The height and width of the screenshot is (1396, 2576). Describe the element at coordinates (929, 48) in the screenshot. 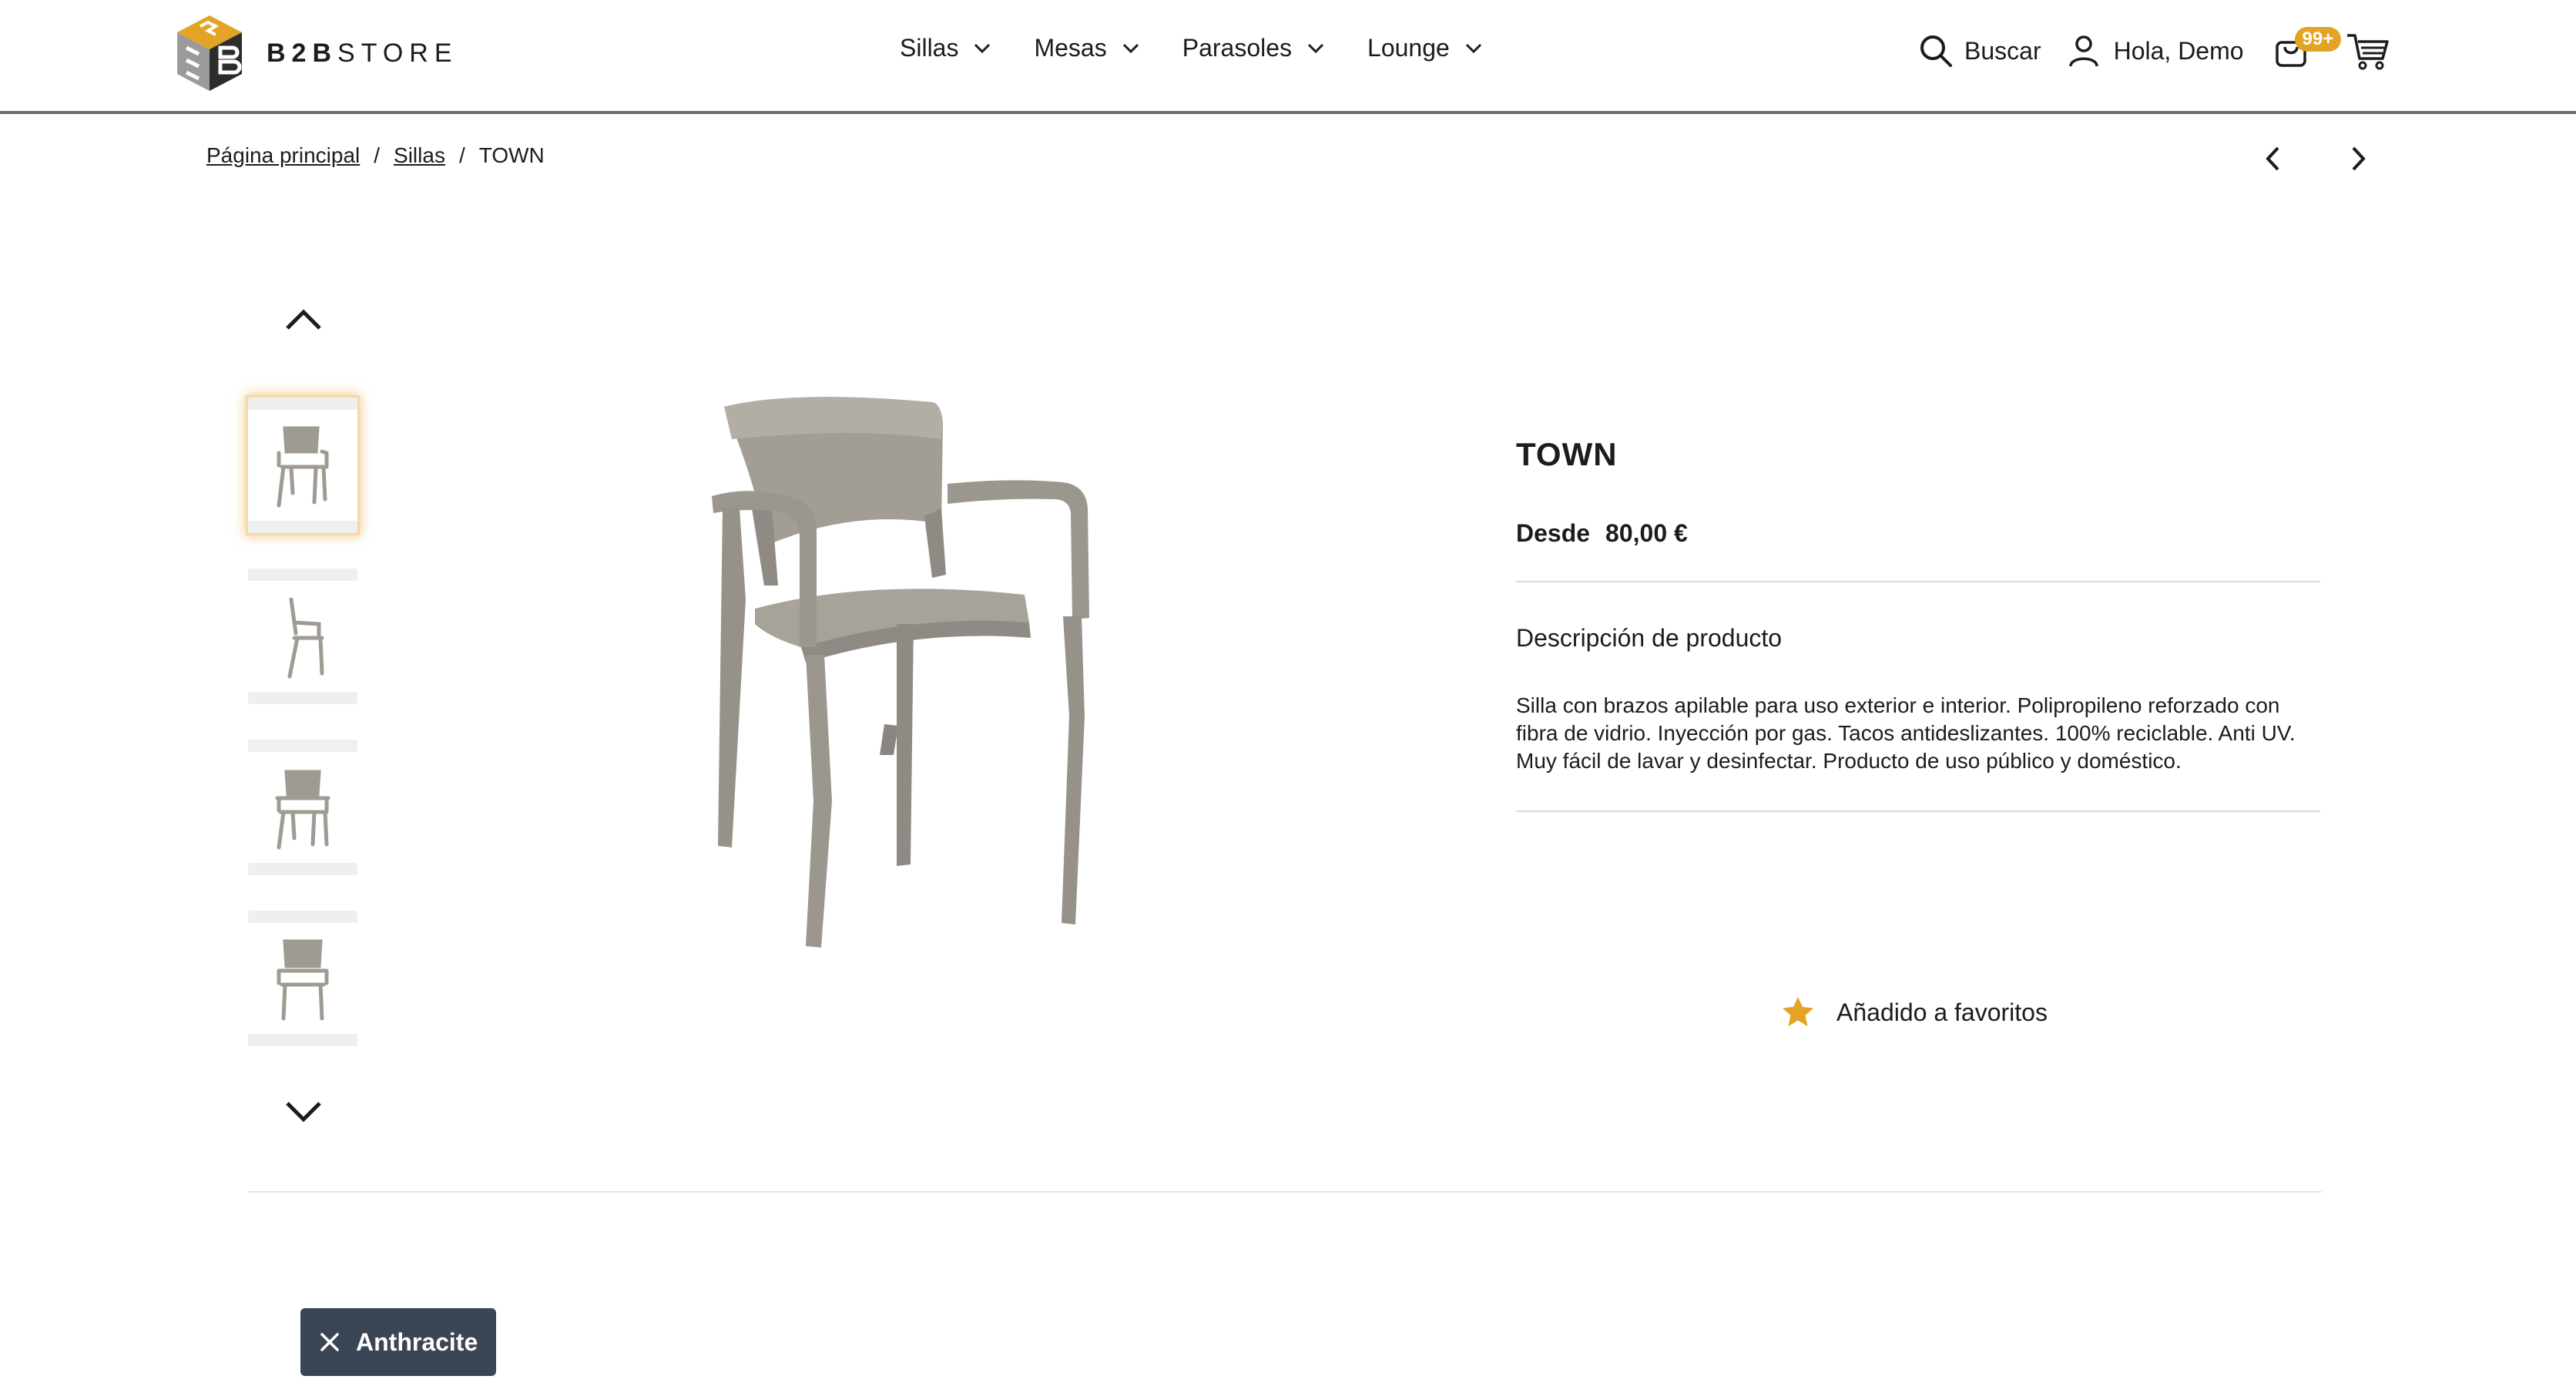

I see `nav-item-label: Sillas` at that location.